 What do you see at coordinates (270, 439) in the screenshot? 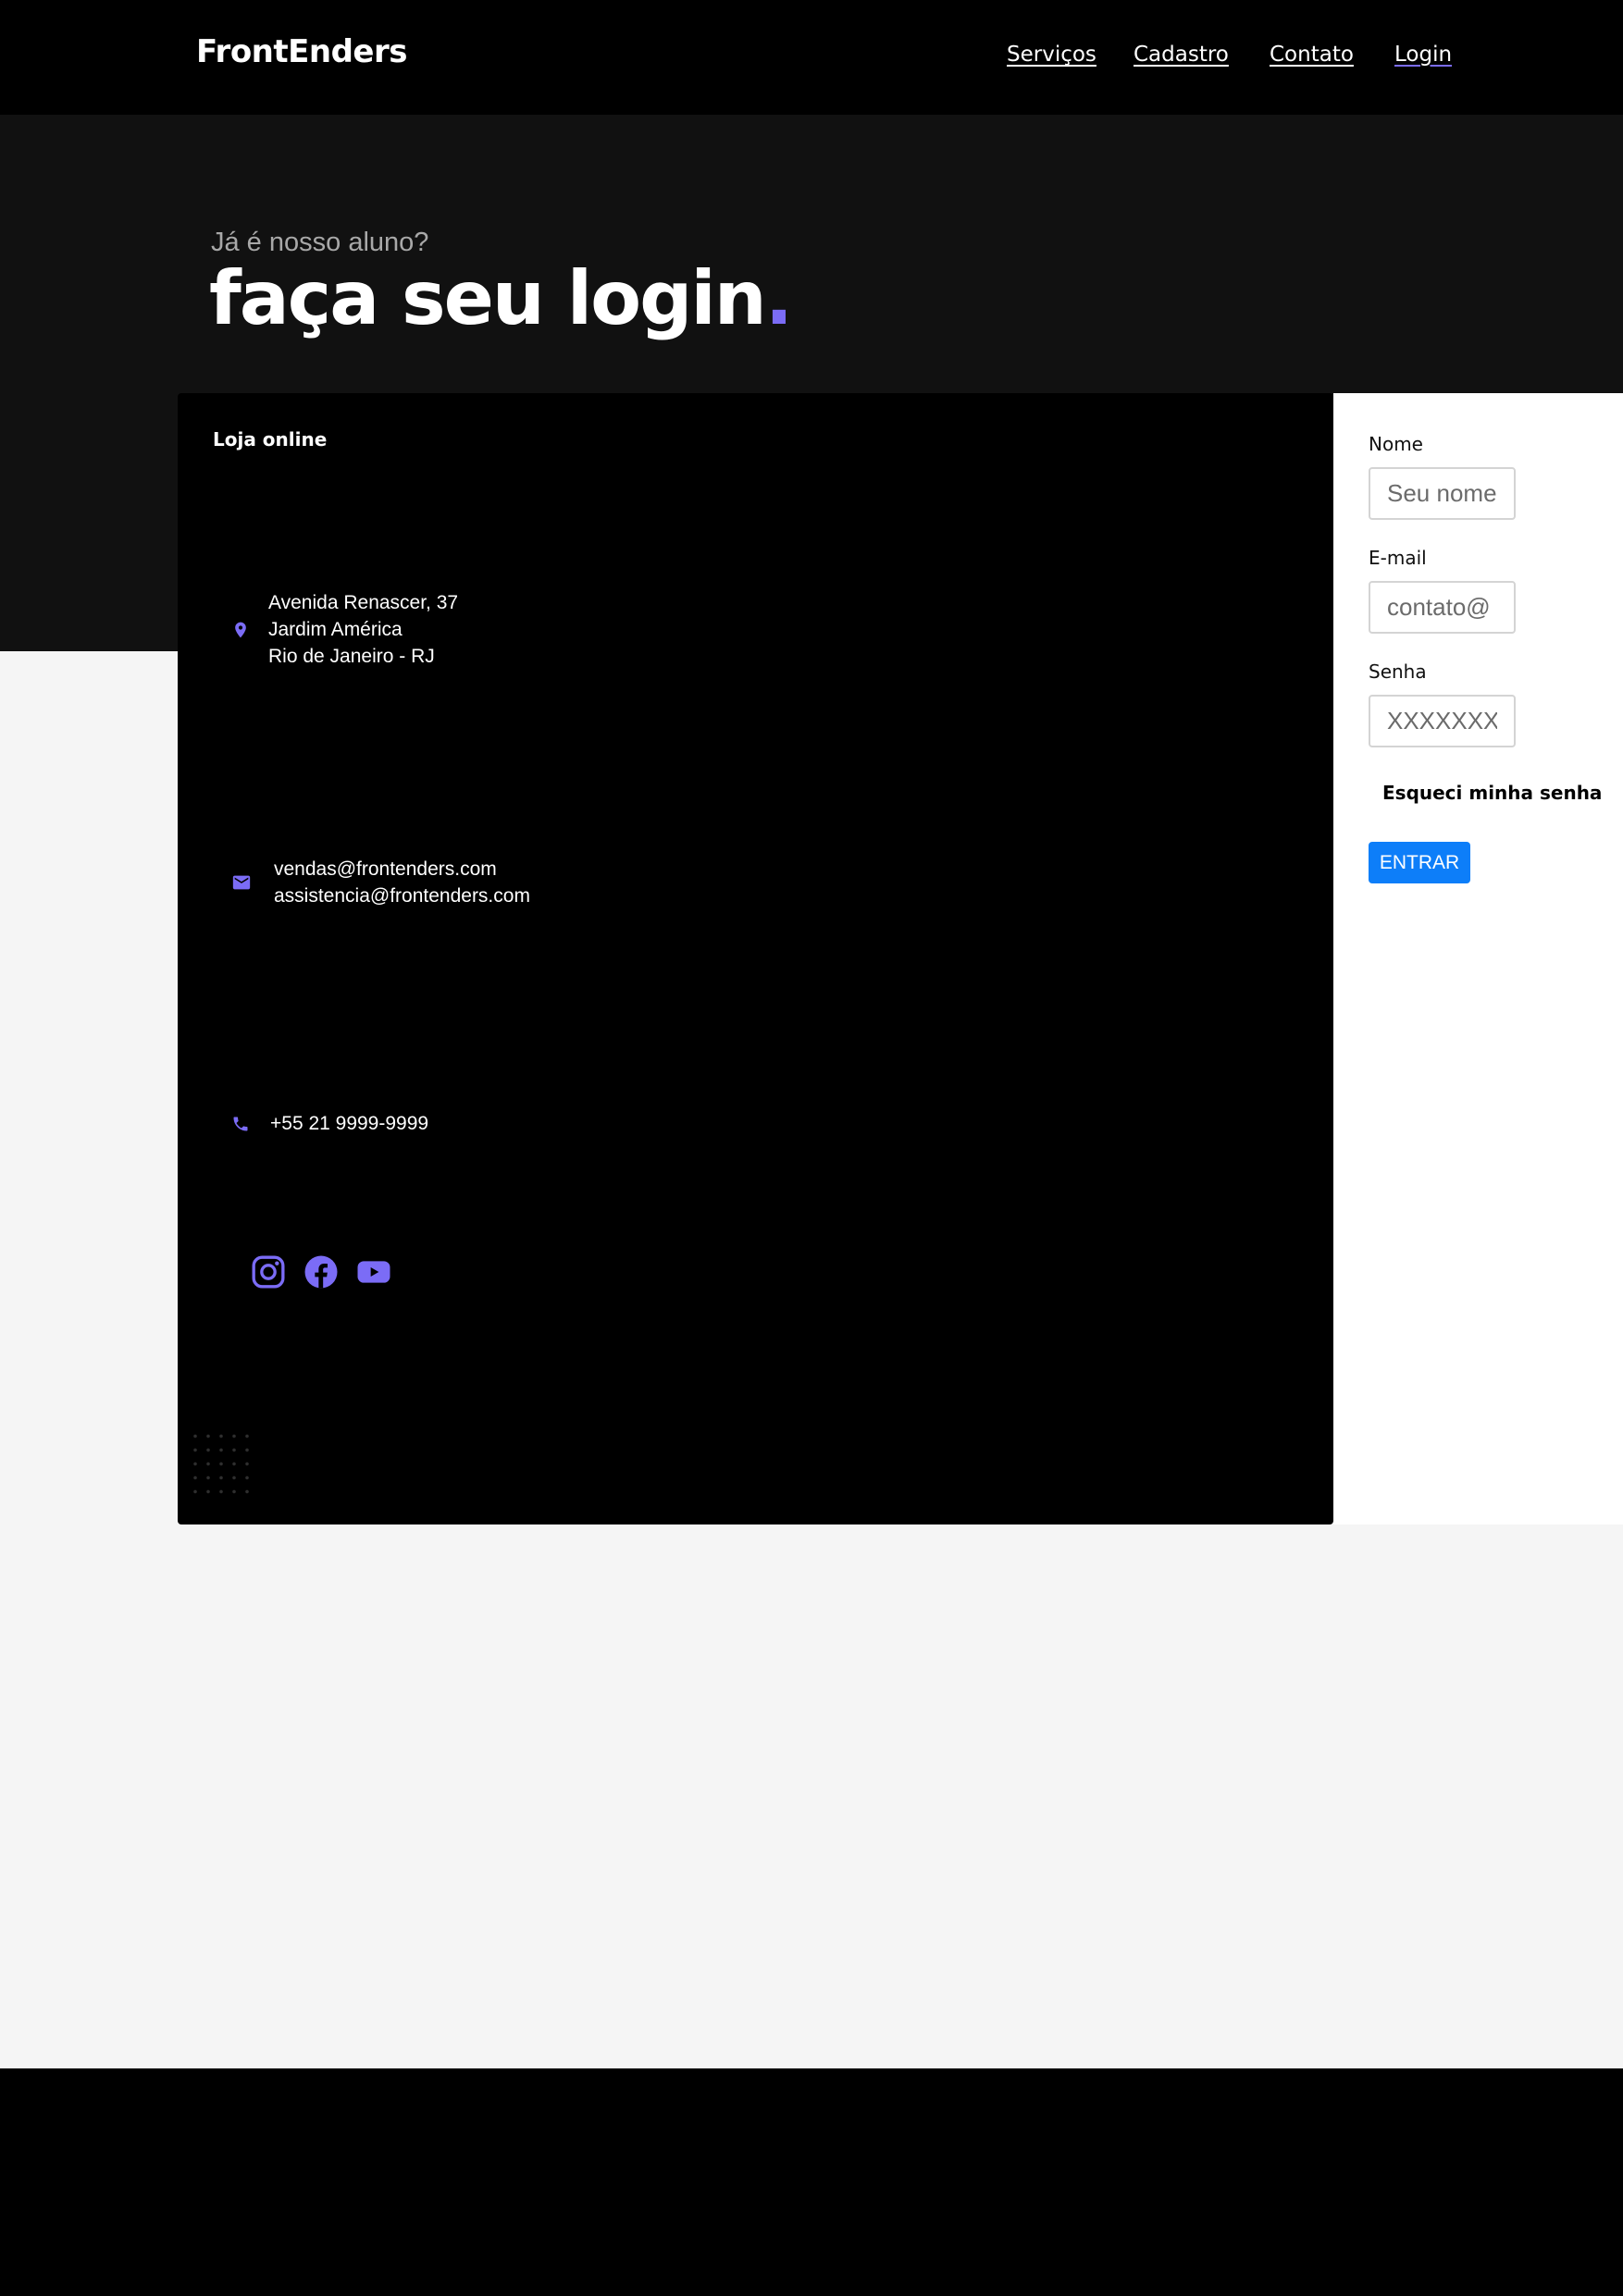
I see `panel-title: Loja online` at bounding box center [270, 439].